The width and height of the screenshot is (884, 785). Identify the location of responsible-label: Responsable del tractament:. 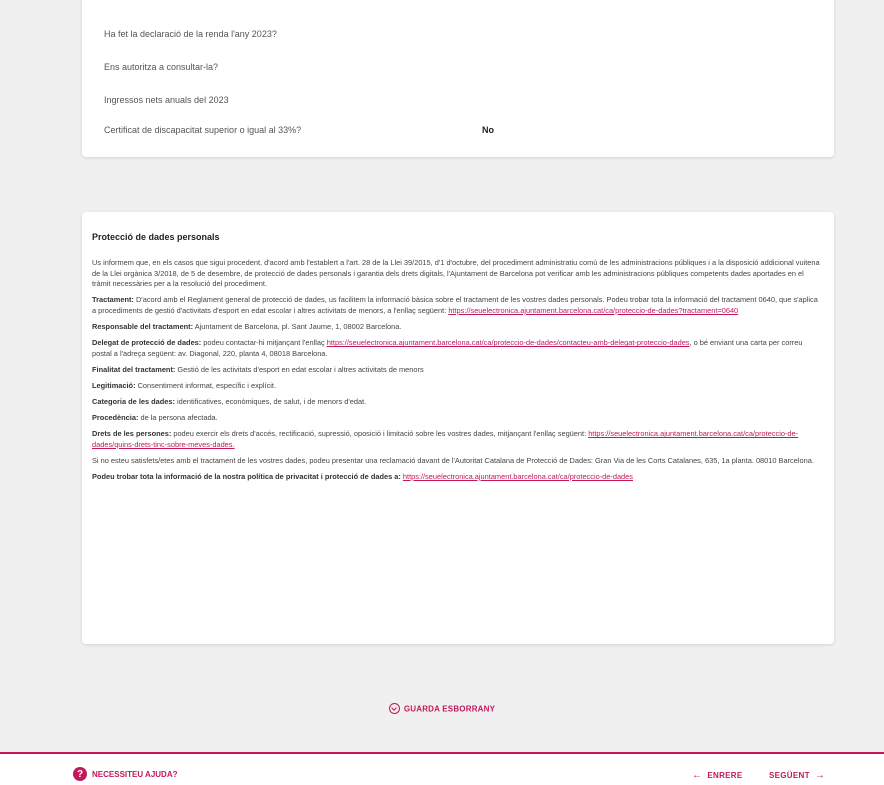
(143, 326).